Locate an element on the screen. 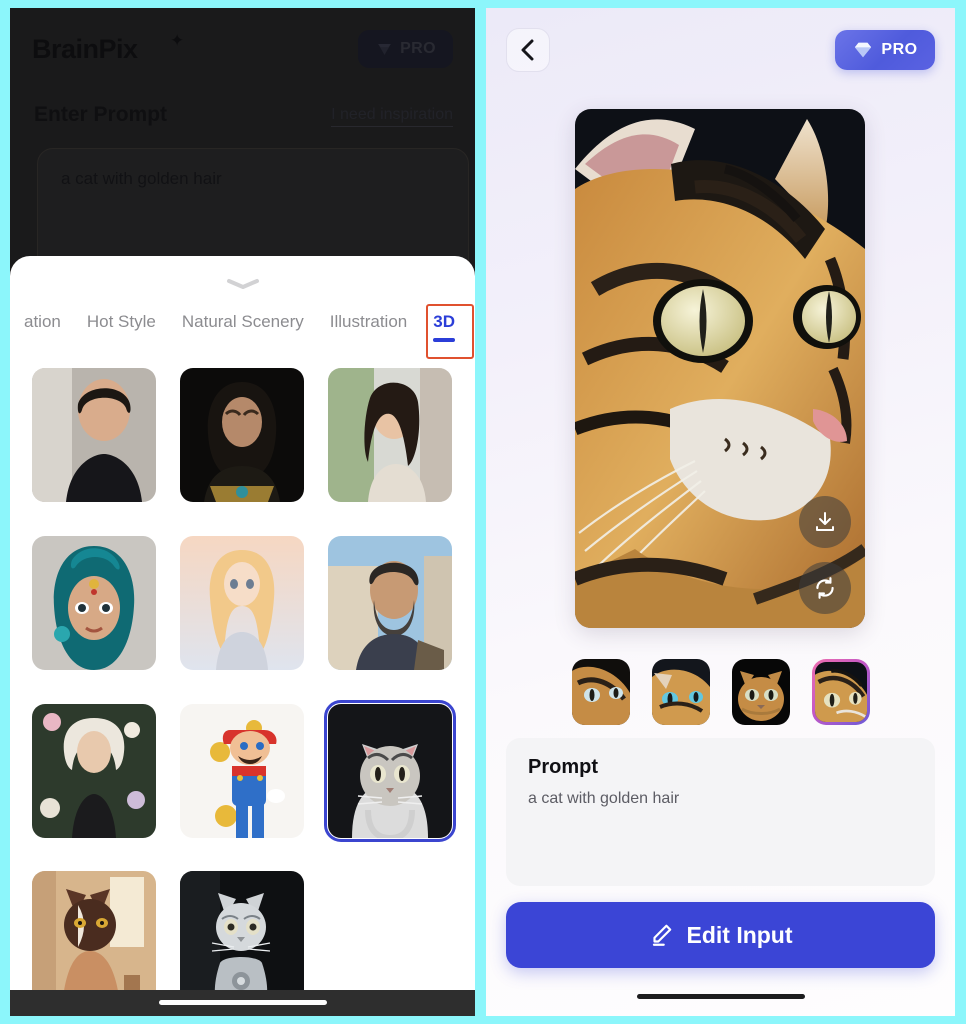 This screenshot has height=1024, width=966. tab-natural-scenery: Natural Scenery is located at coordinates (243, 320).